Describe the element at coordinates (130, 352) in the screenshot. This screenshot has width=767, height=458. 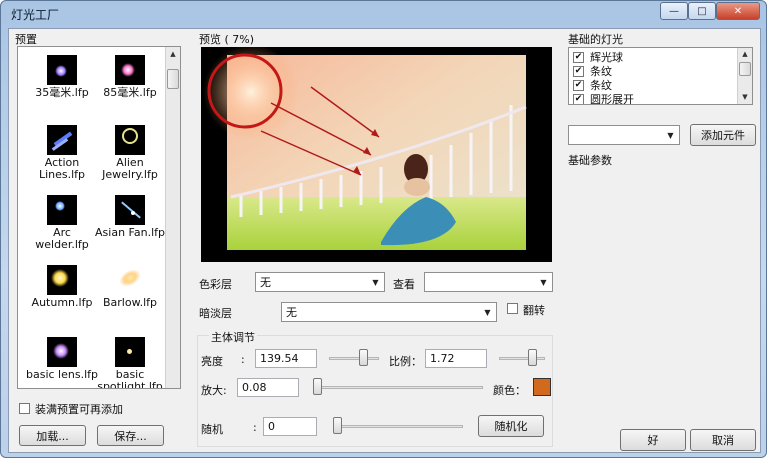
I see `spotlight-icon` at that location.